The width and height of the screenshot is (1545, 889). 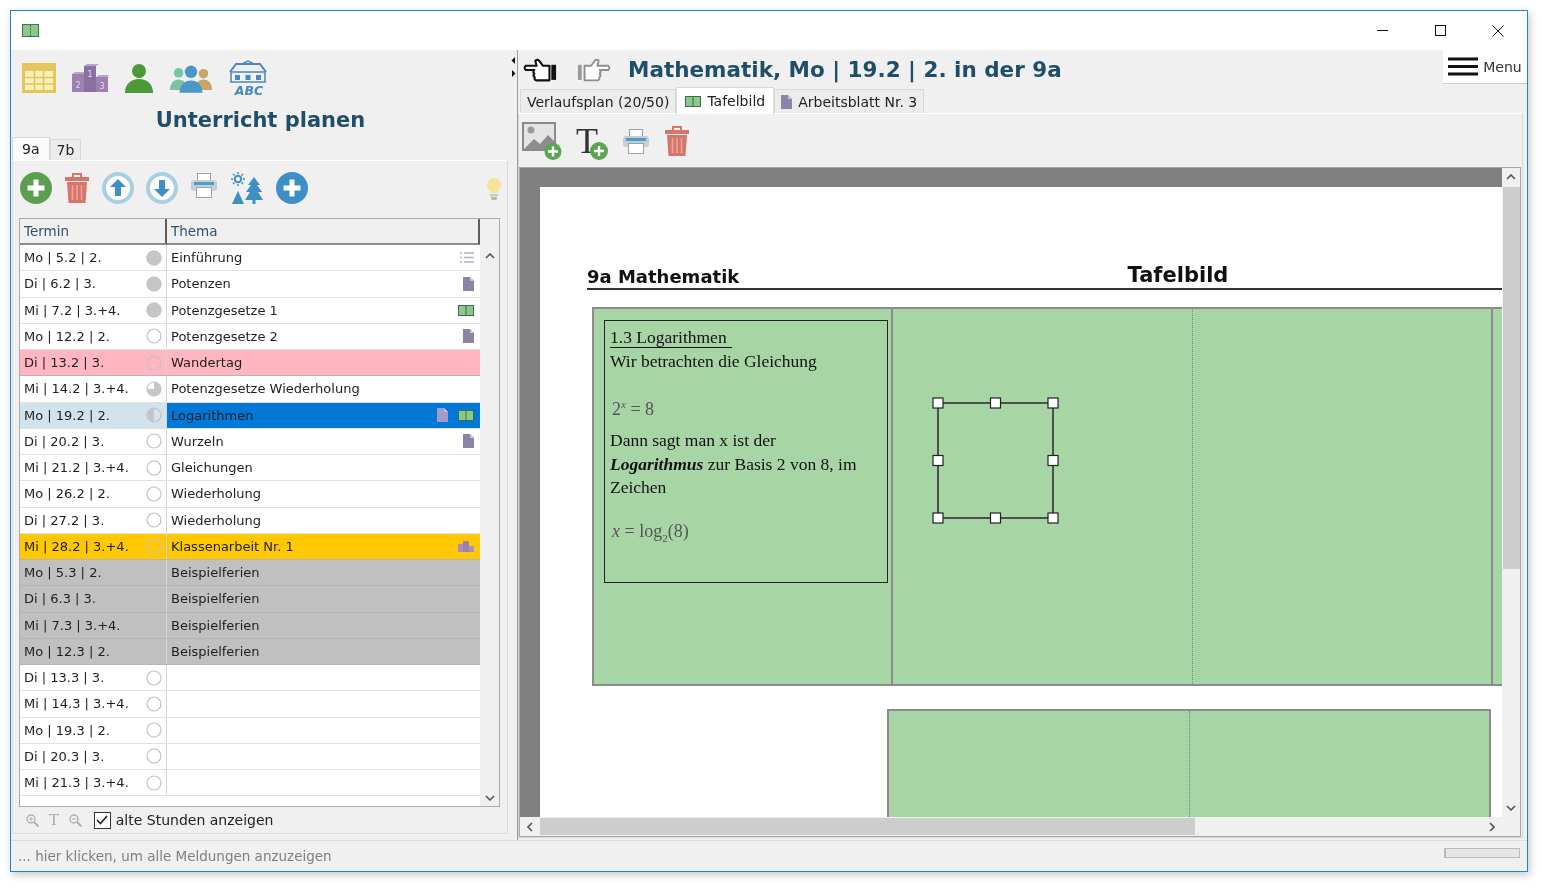 What do you see at coordinates (663, 276) in the screenshot?
I see `page-heading: 9a Mathematik` at bounding box center [663, 276].